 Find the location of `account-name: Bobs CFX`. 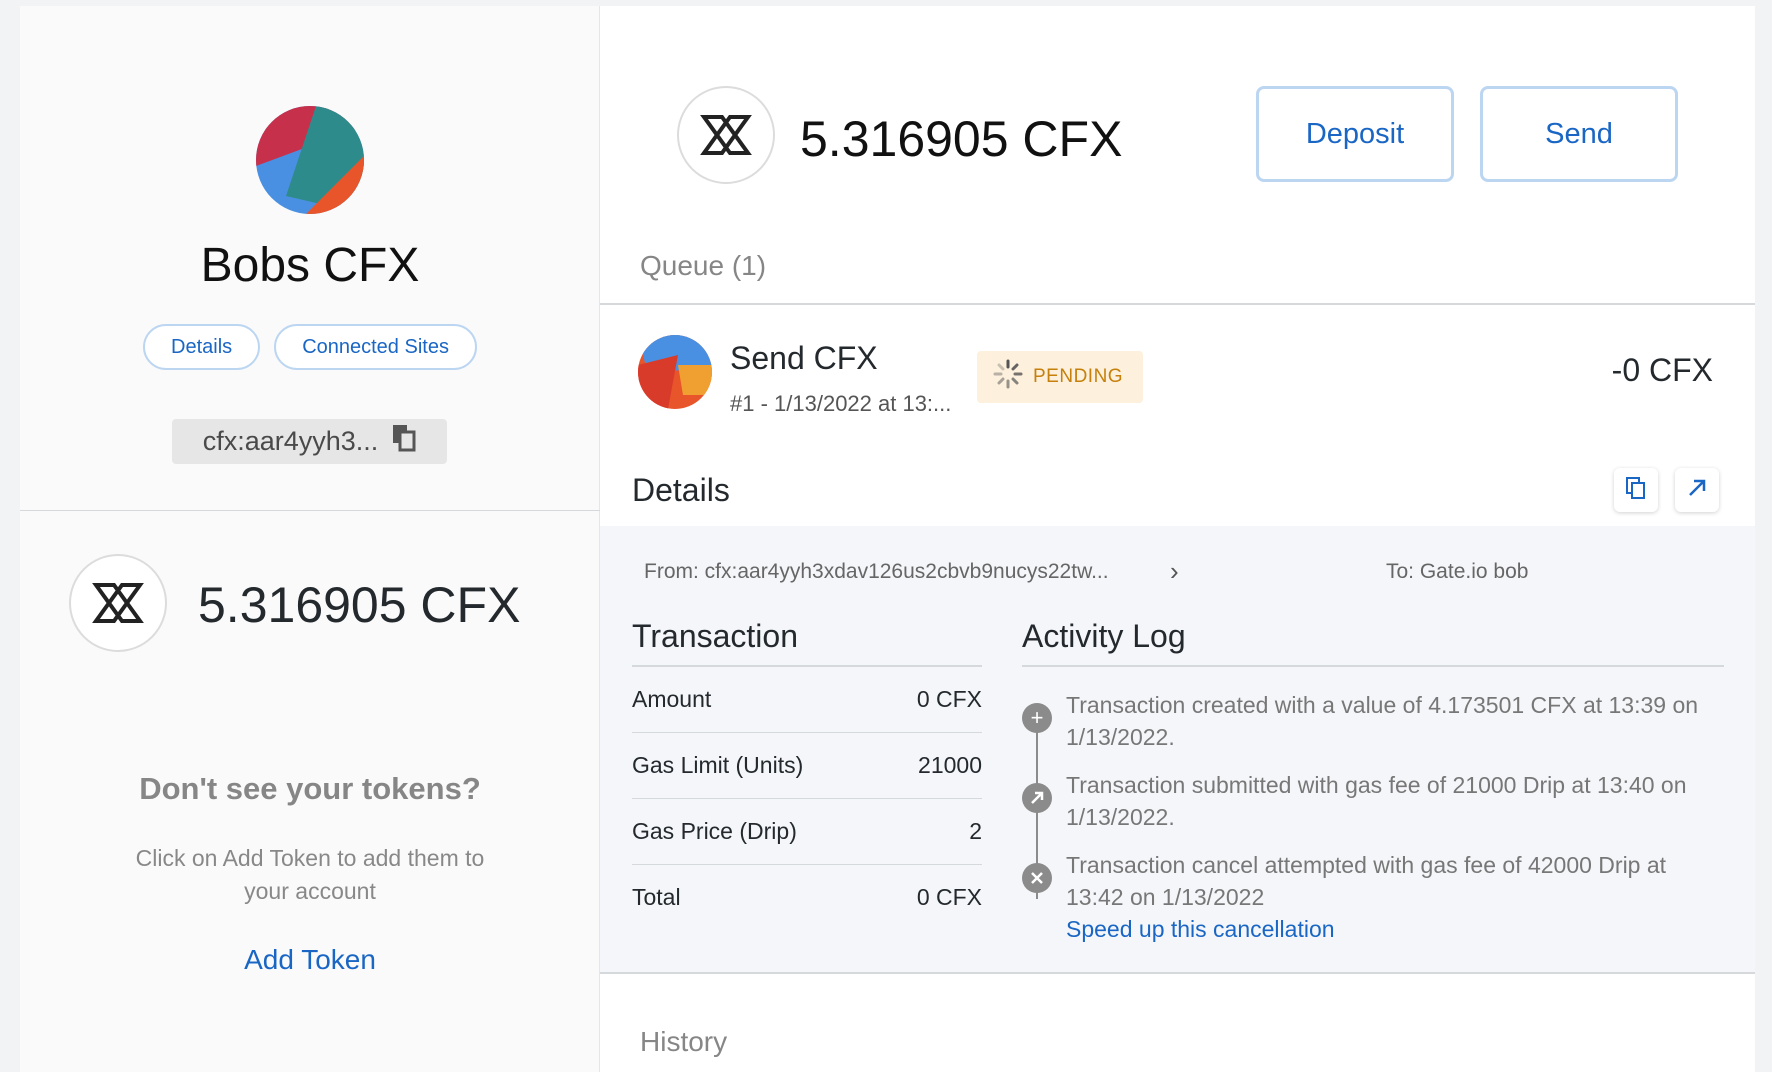

account-name: Bobs CFX is located at coordinates (310, 265).